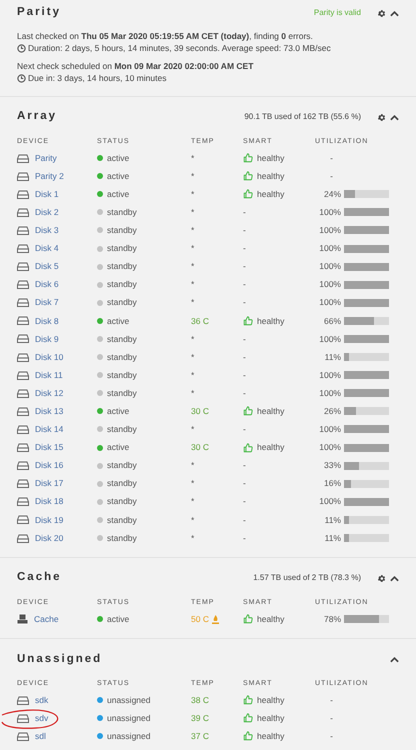  I want to click on utilization-value: 11%, so click(332, 357).